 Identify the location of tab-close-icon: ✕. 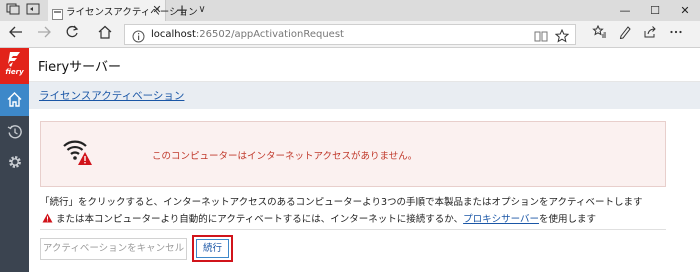
(157, 10).